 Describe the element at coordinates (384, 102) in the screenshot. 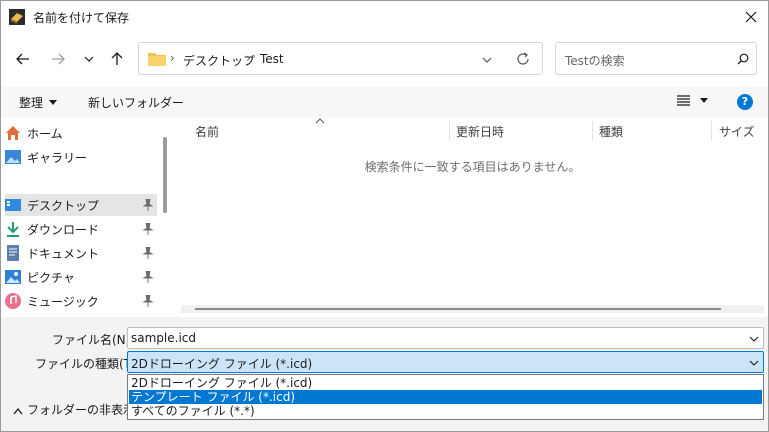

I see `command-bar: 整理 新しいフォルダー ?` at that location.